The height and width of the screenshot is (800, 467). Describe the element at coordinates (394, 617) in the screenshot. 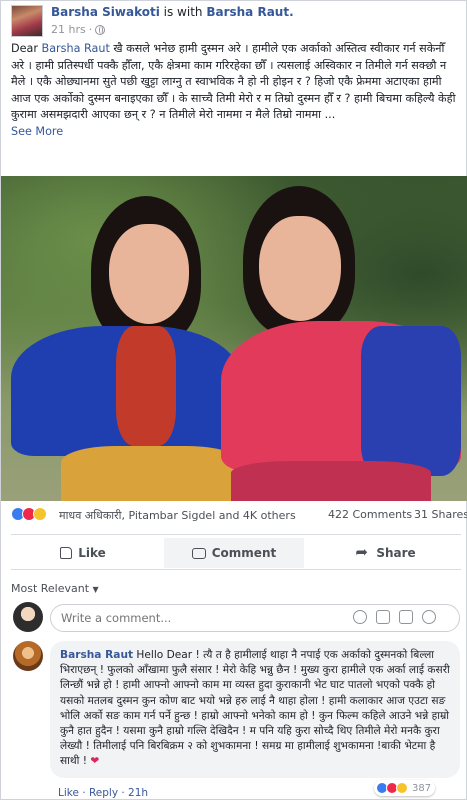

I see `comment-input-tools` at that location.